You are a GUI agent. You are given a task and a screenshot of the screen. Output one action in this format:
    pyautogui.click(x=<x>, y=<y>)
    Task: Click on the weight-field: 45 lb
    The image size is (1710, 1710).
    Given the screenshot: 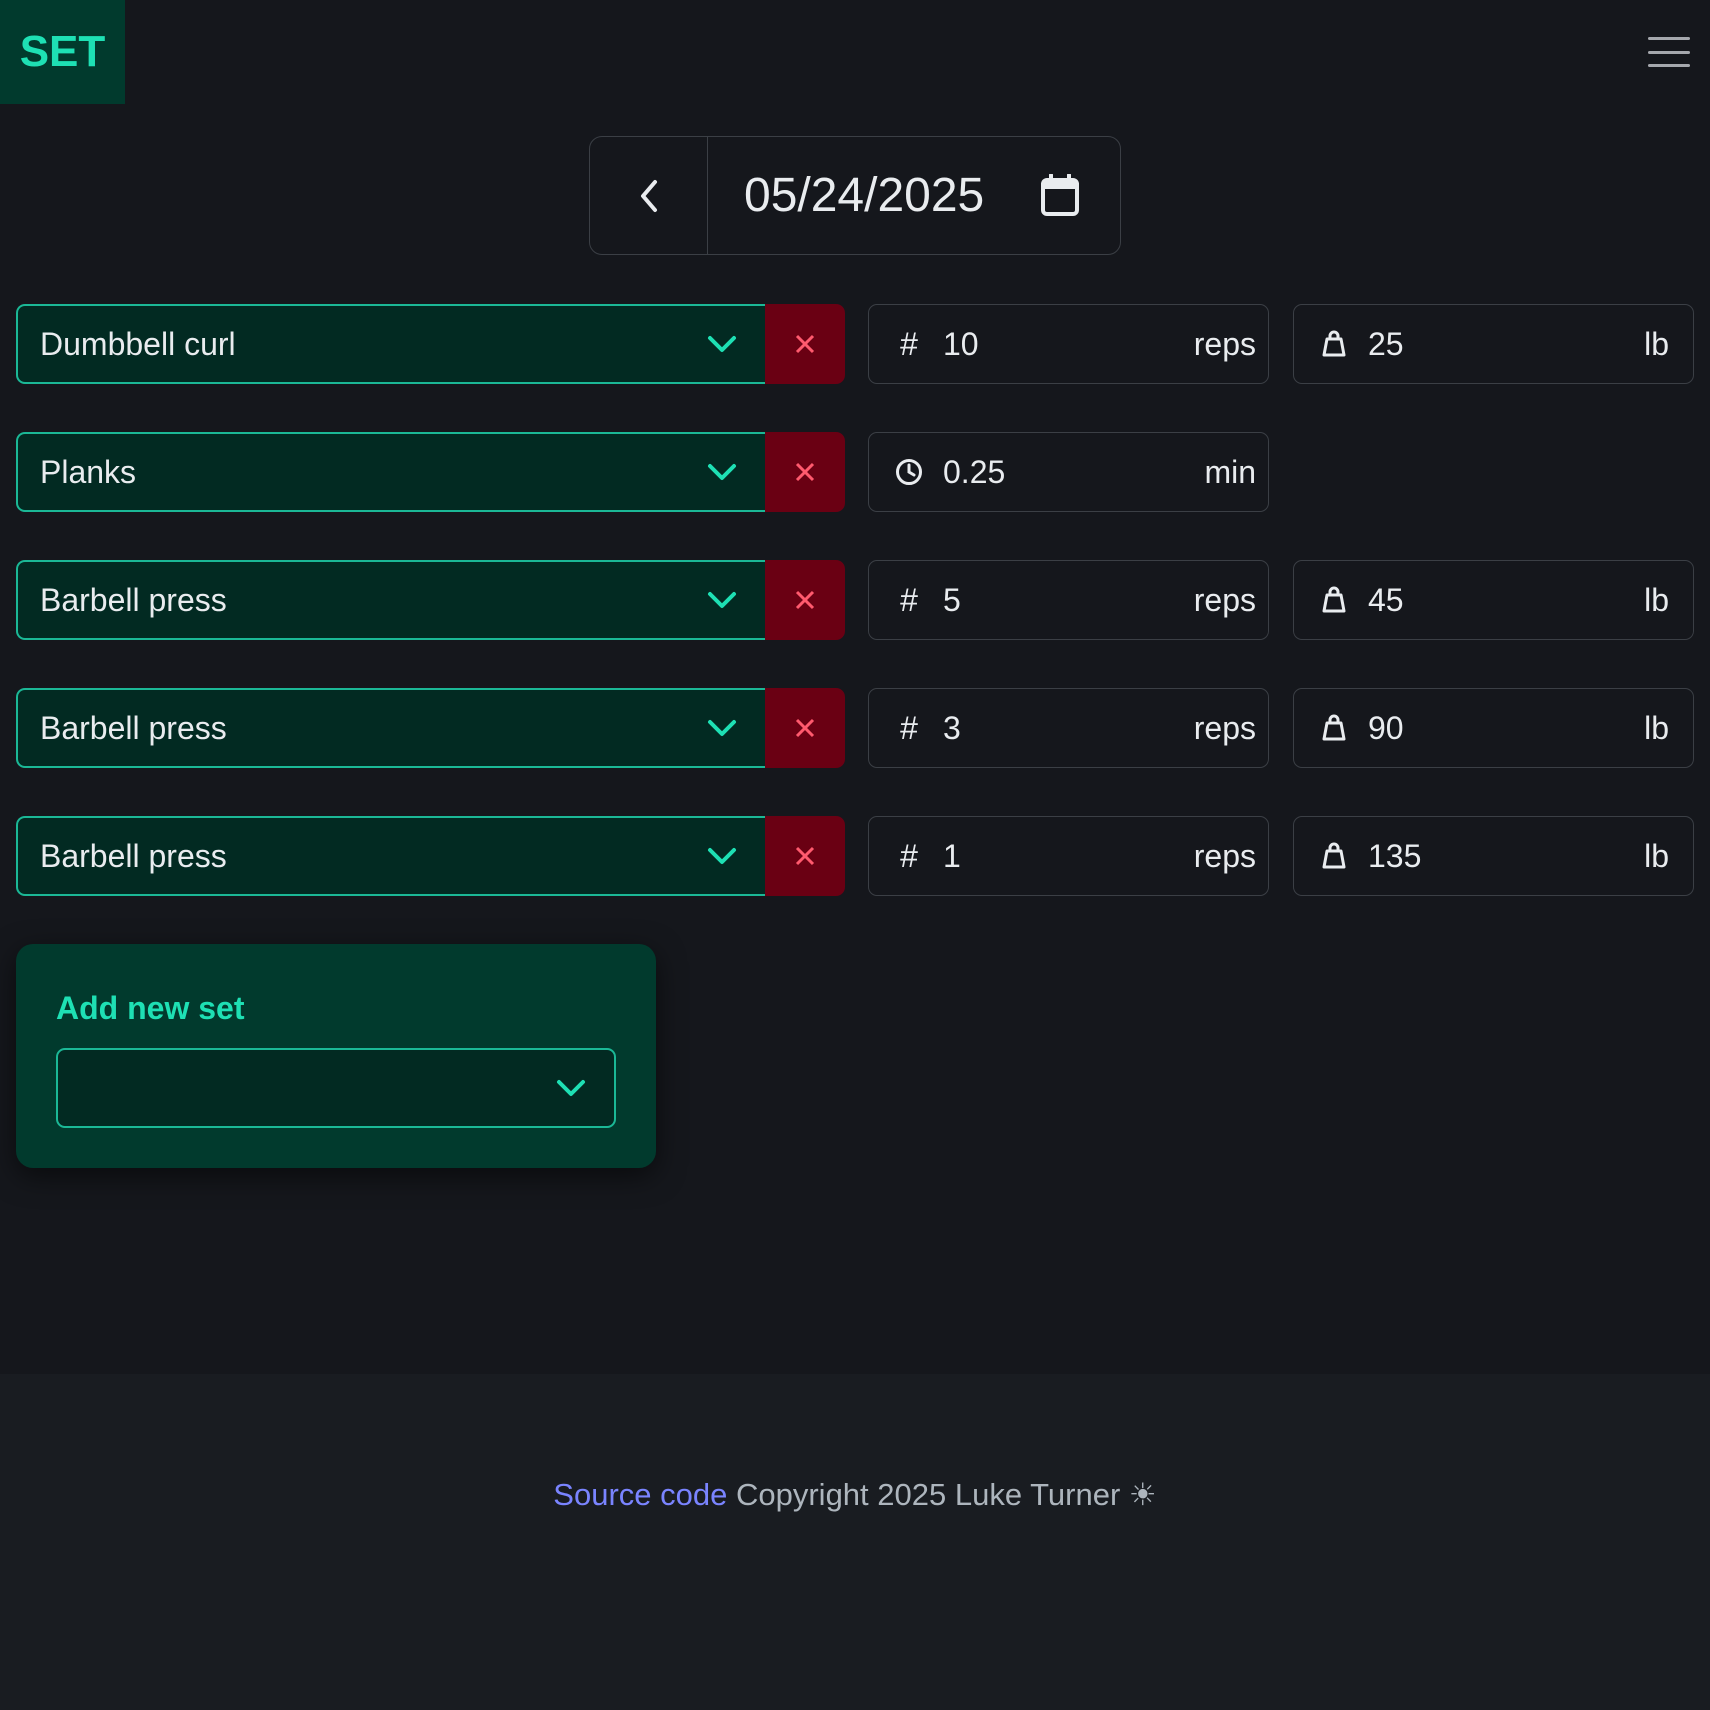 What is the action you would take?
    pyautogui.click(x=1493, y=600)
    